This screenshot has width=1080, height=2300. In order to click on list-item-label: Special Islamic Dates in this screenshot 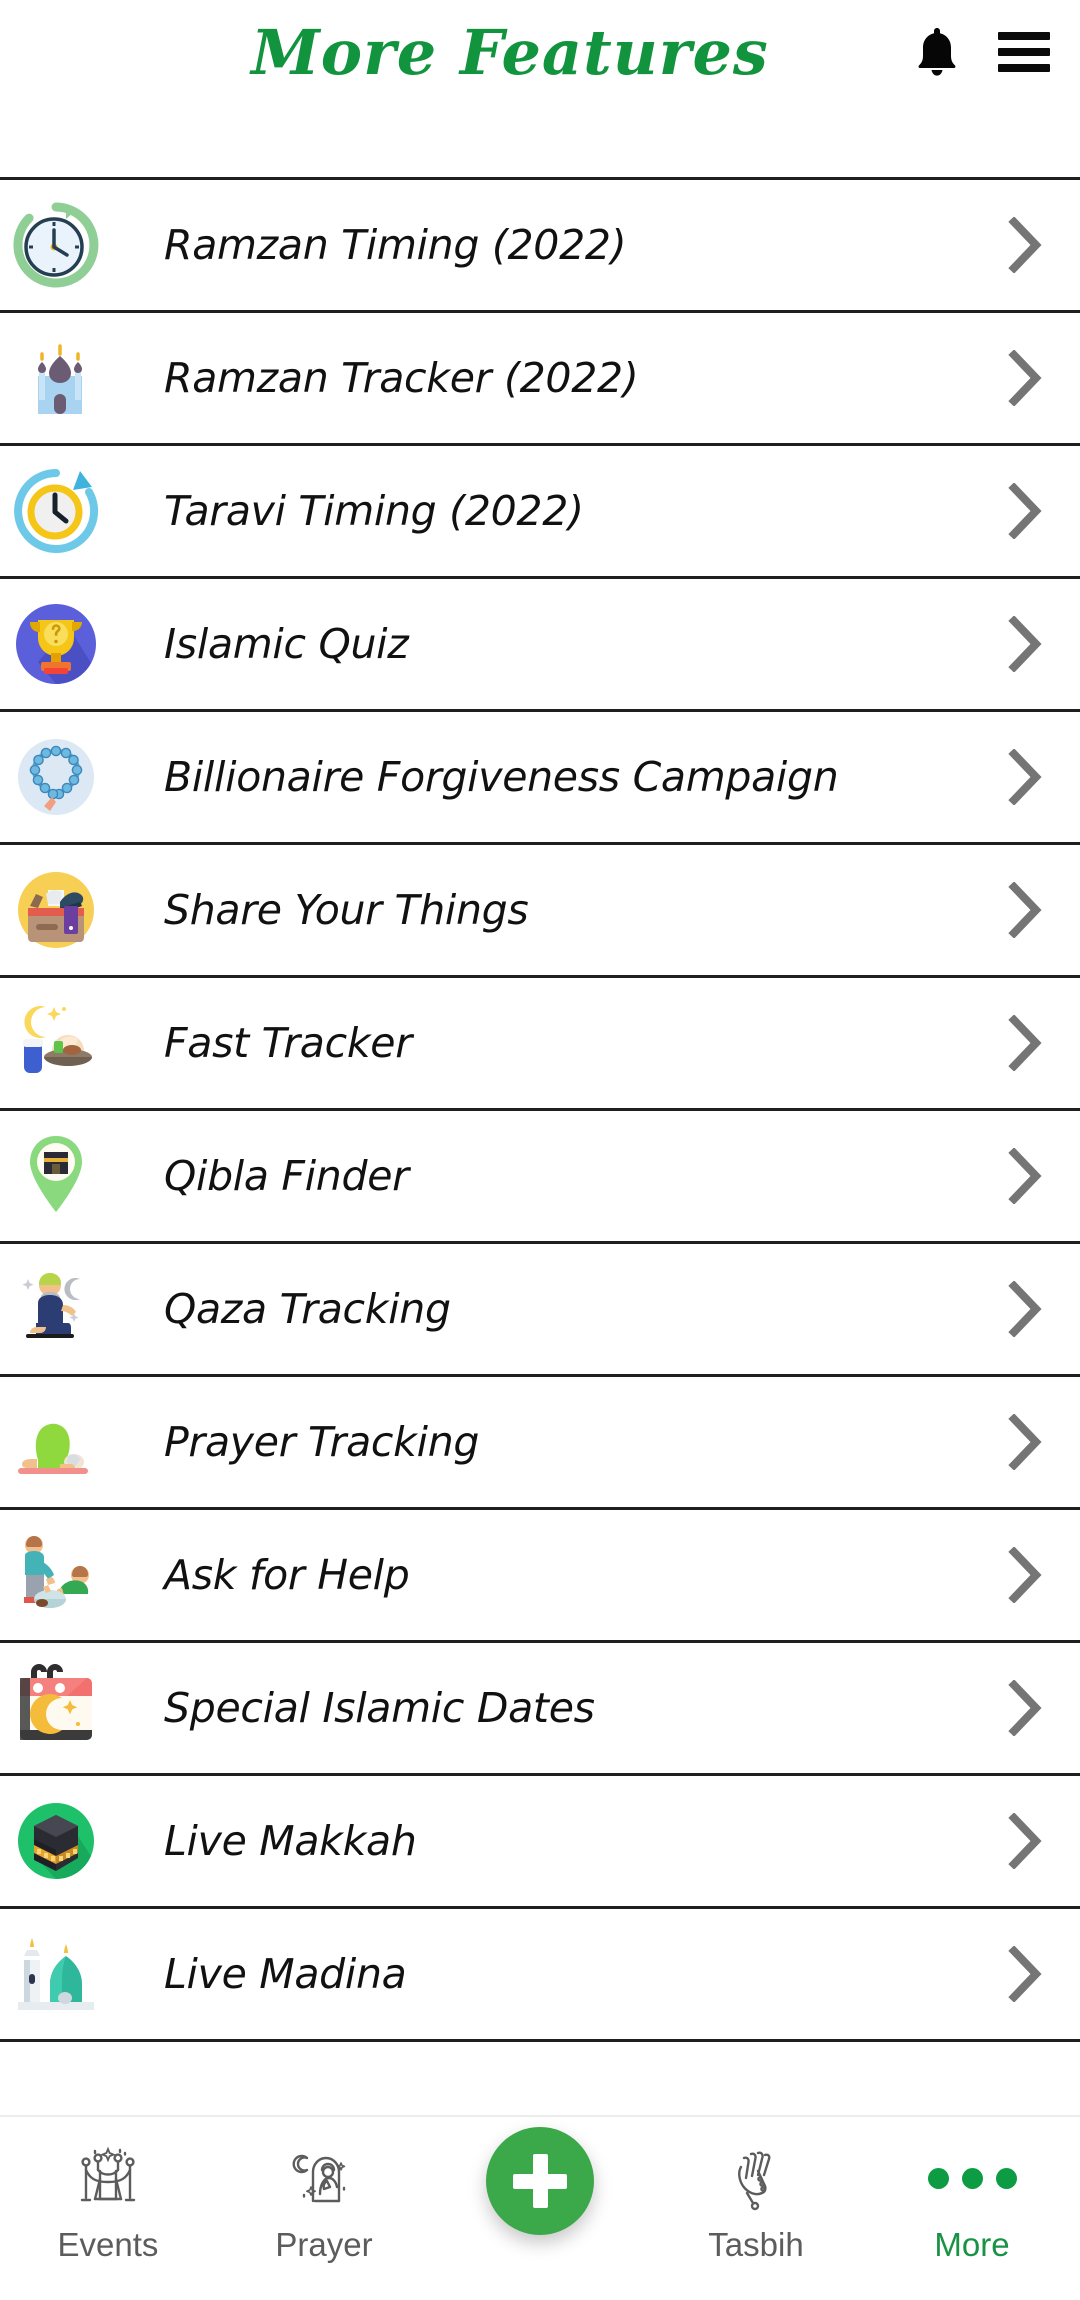, I will do `click(379, 1708)`.